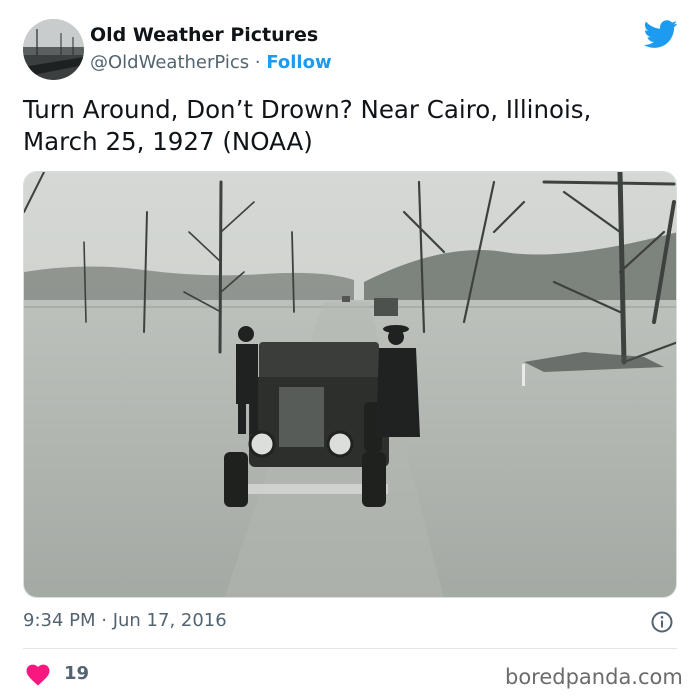 The image size is (700, 700). What do you see at coordinates (350, 648) in the screenshot?
I see `divider` at bounding box center [350, 648].